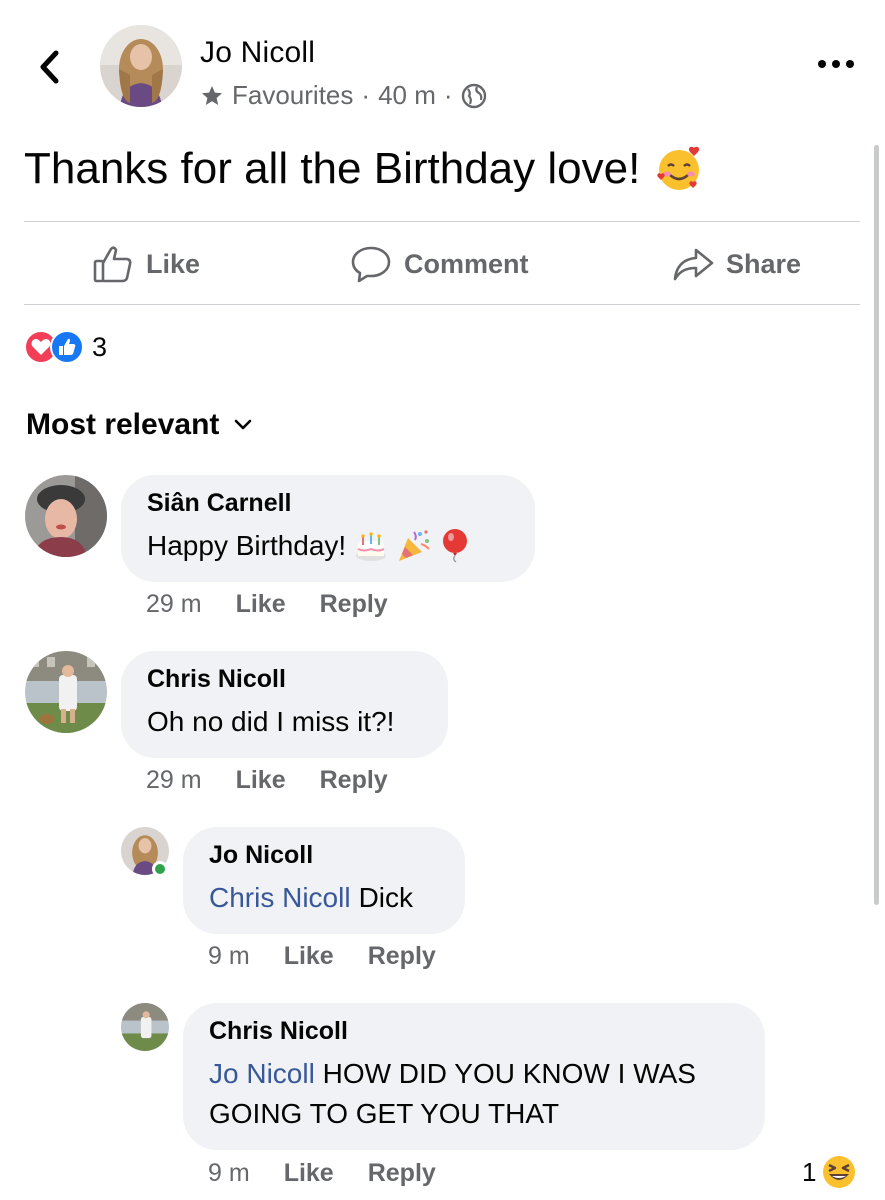 This screenshot has height=1200, width=885. I want to click on more-options-button, so click(836, 64).